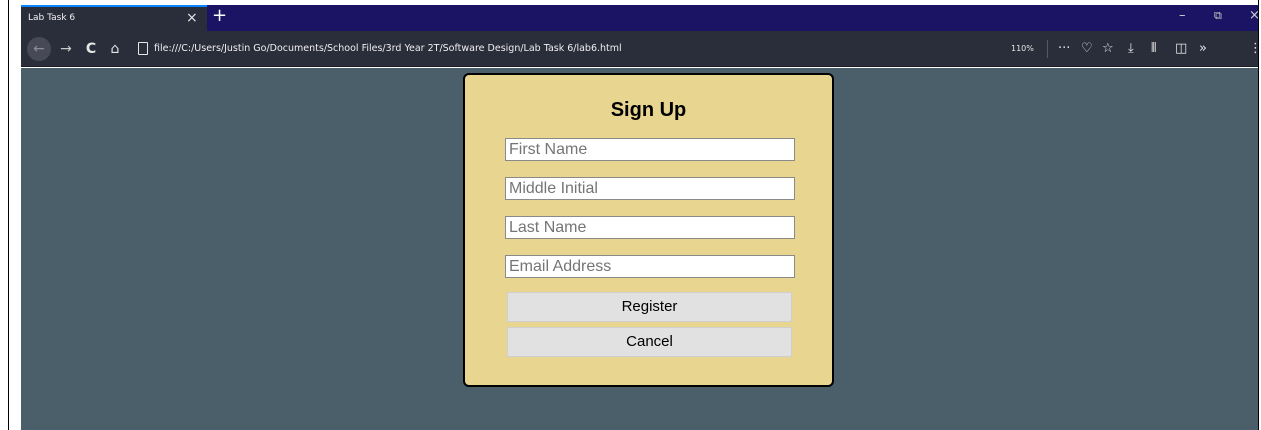 This screenshot has width=1261, height=430. What do you see at coordinates (115, 49) in the screenshot?
I see `home-icon: ⌂` at bounding box center [115, 49].